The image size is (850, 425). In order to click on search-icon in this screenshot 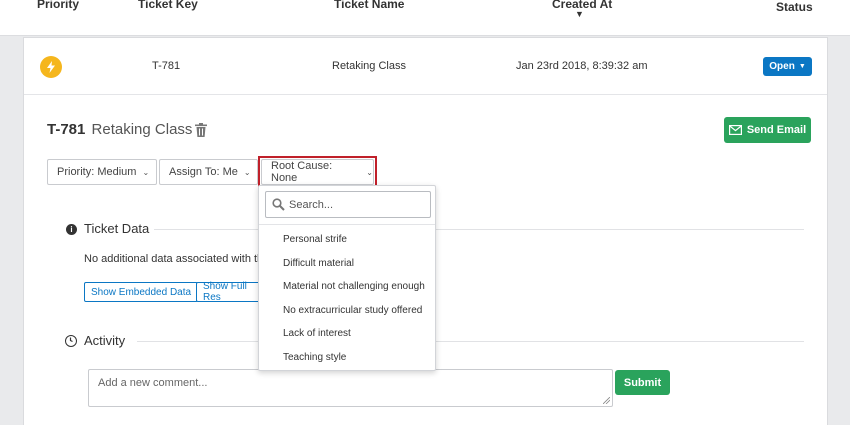, I will do `click(278, 204)`.